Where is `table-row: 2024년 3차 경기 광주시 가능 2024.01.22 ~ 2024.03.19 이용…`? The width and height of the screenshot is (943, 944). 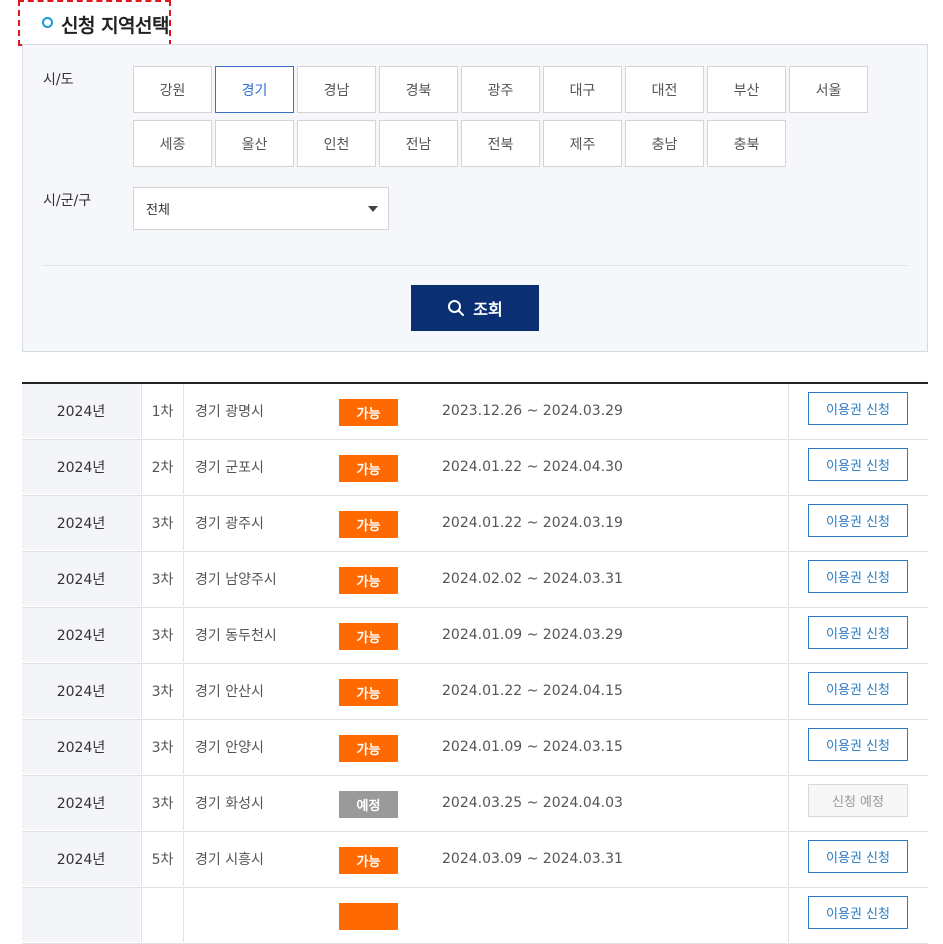
table-row: 2024년 3차 경기 광주시 가능 2024.01.22 ~ 2024.03.19 이용… is located at coordinates (475, 524).